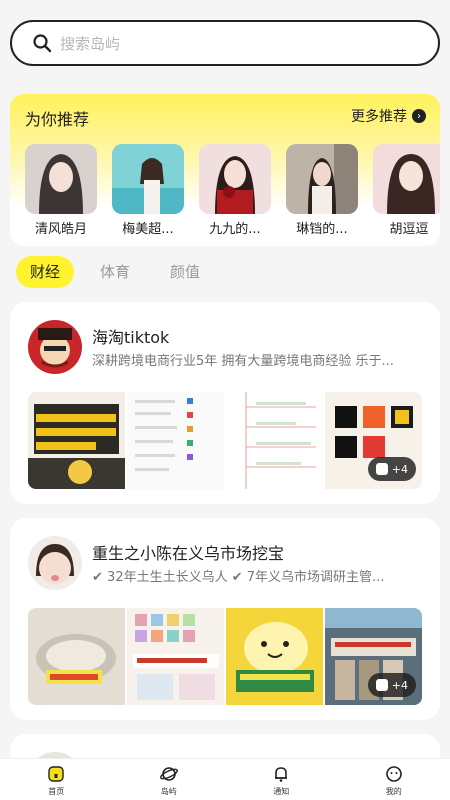 This screenshot has height=800, width=450. I want to click on more-recommend-link: 更多推荐 ›, so click(388, 116).